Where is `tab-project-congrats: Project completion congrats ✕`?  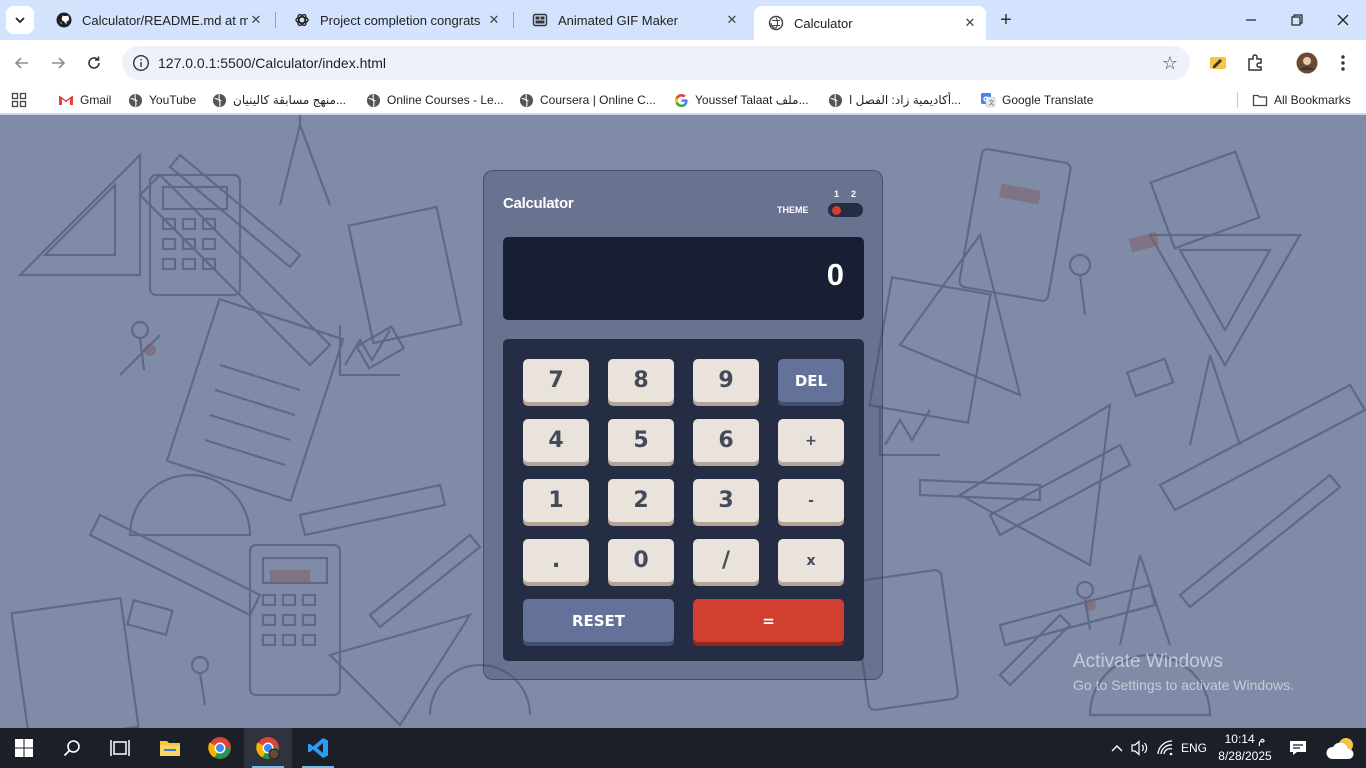 tab-project-congrats: Project completion congrats ✕ is located at coordinates (395, 20).